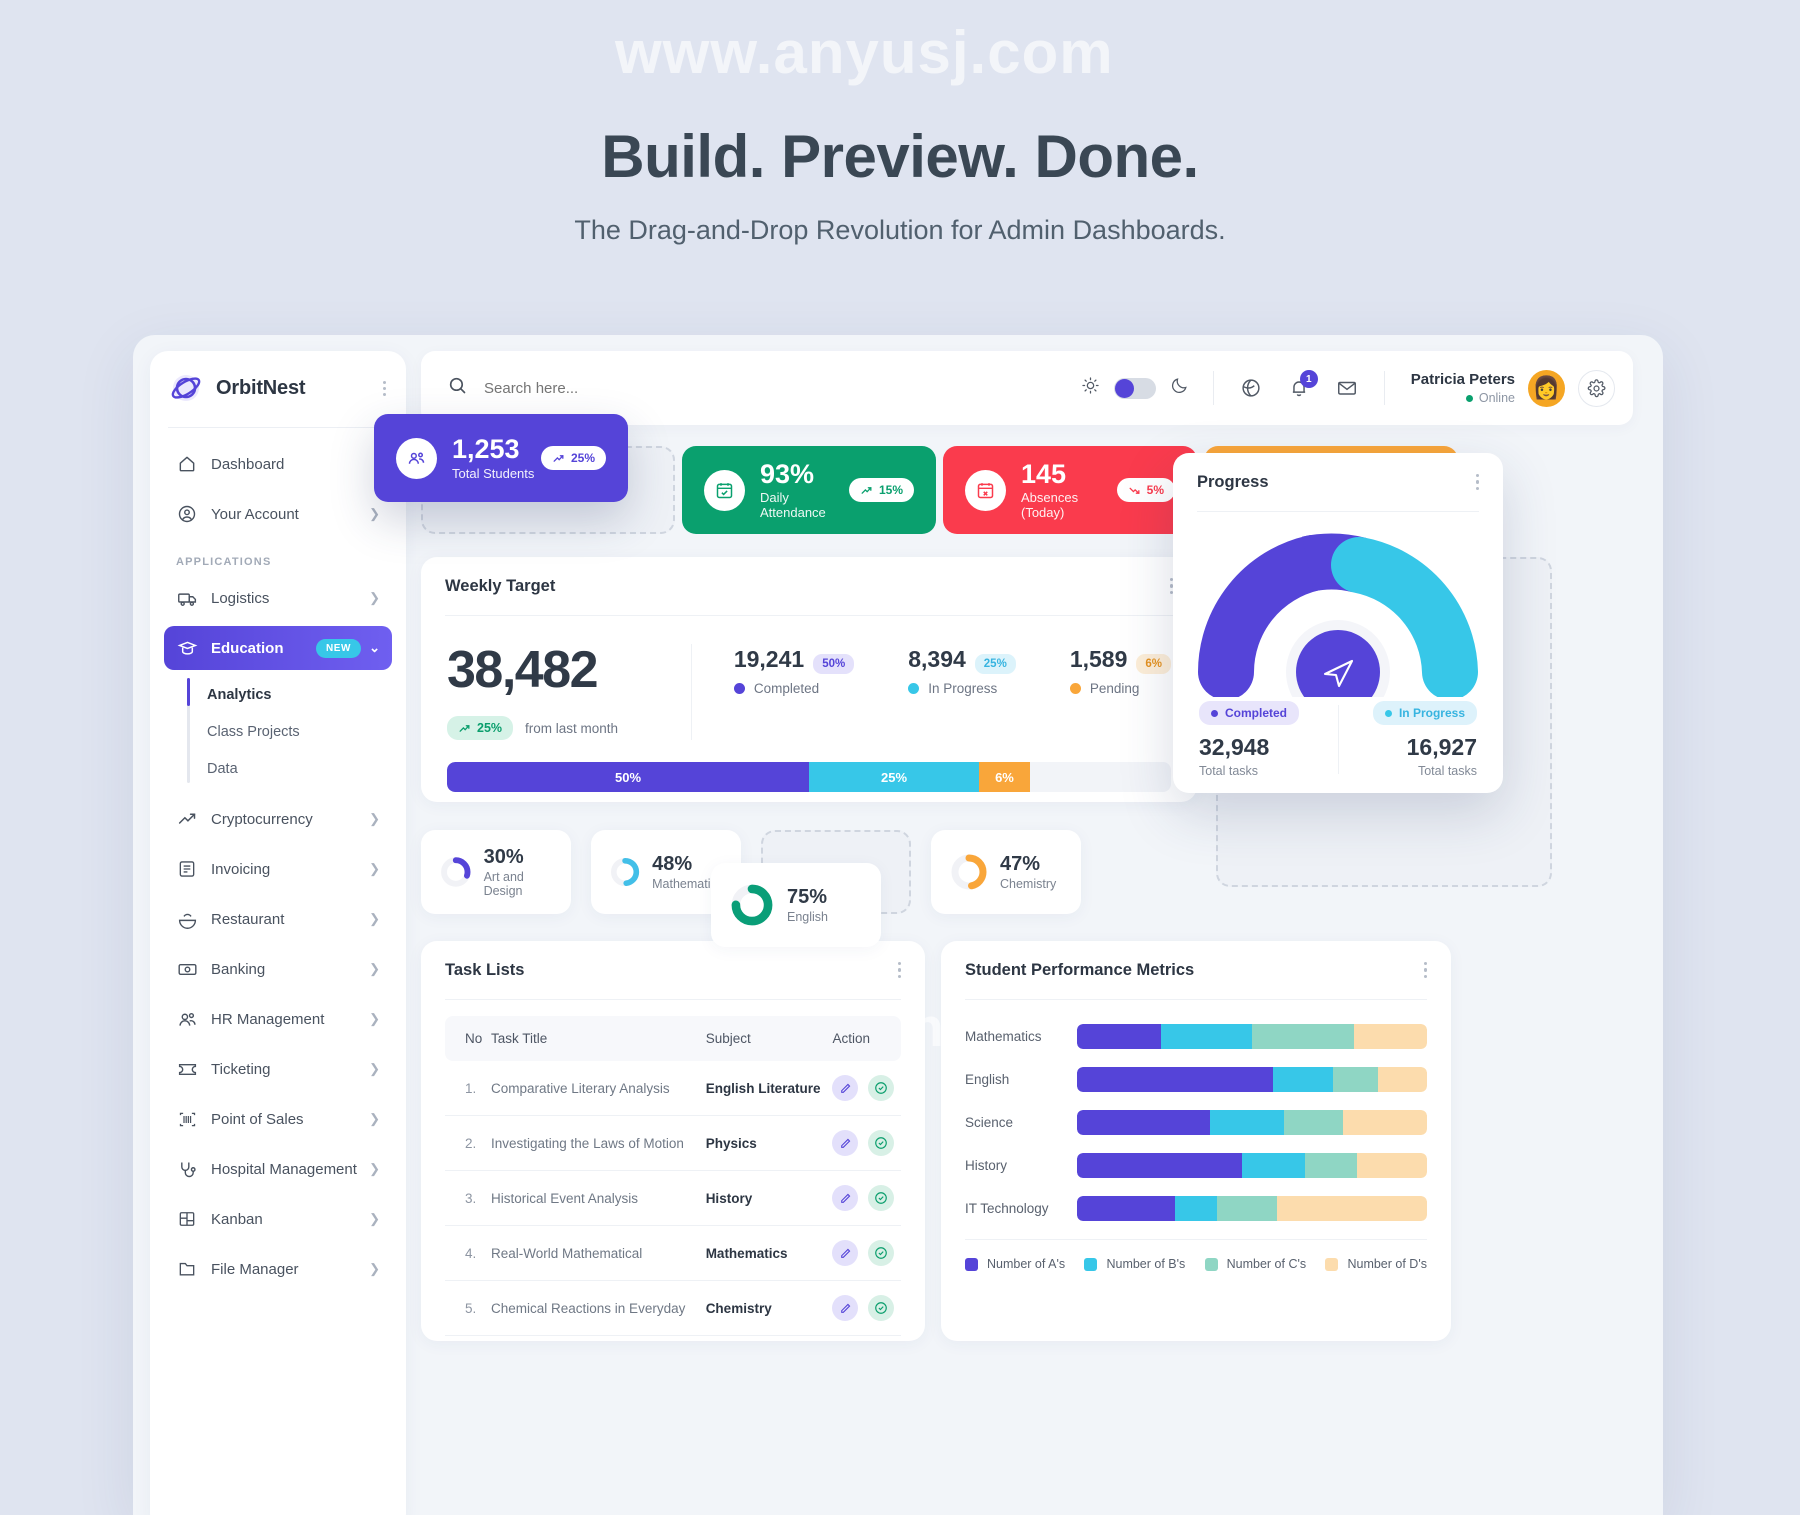 Image resolution: width=1800 pixels, height=1515 pixels. Describe the element at coordinates (464, 728) in the screenshot. I see `trend-up-icon` at that location.